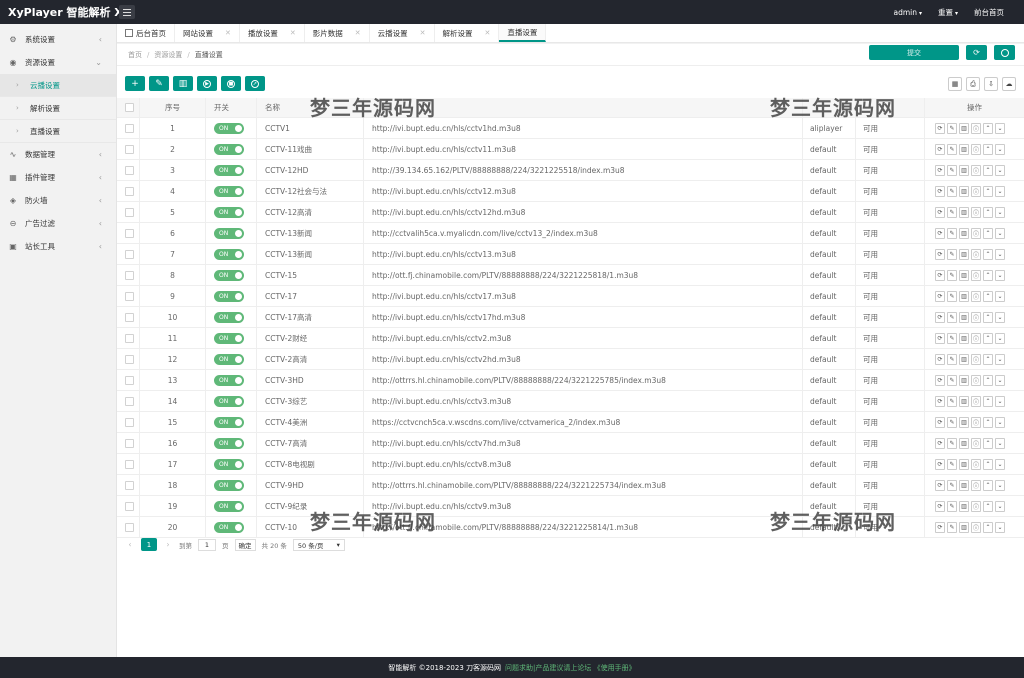 Image resolution: width=1024 pixels, height=678 pixels. What do you see at coordinates (989, 12) in the screenshot?
I see `frontend-link: 前台首页` at bounding box center [989, 12].